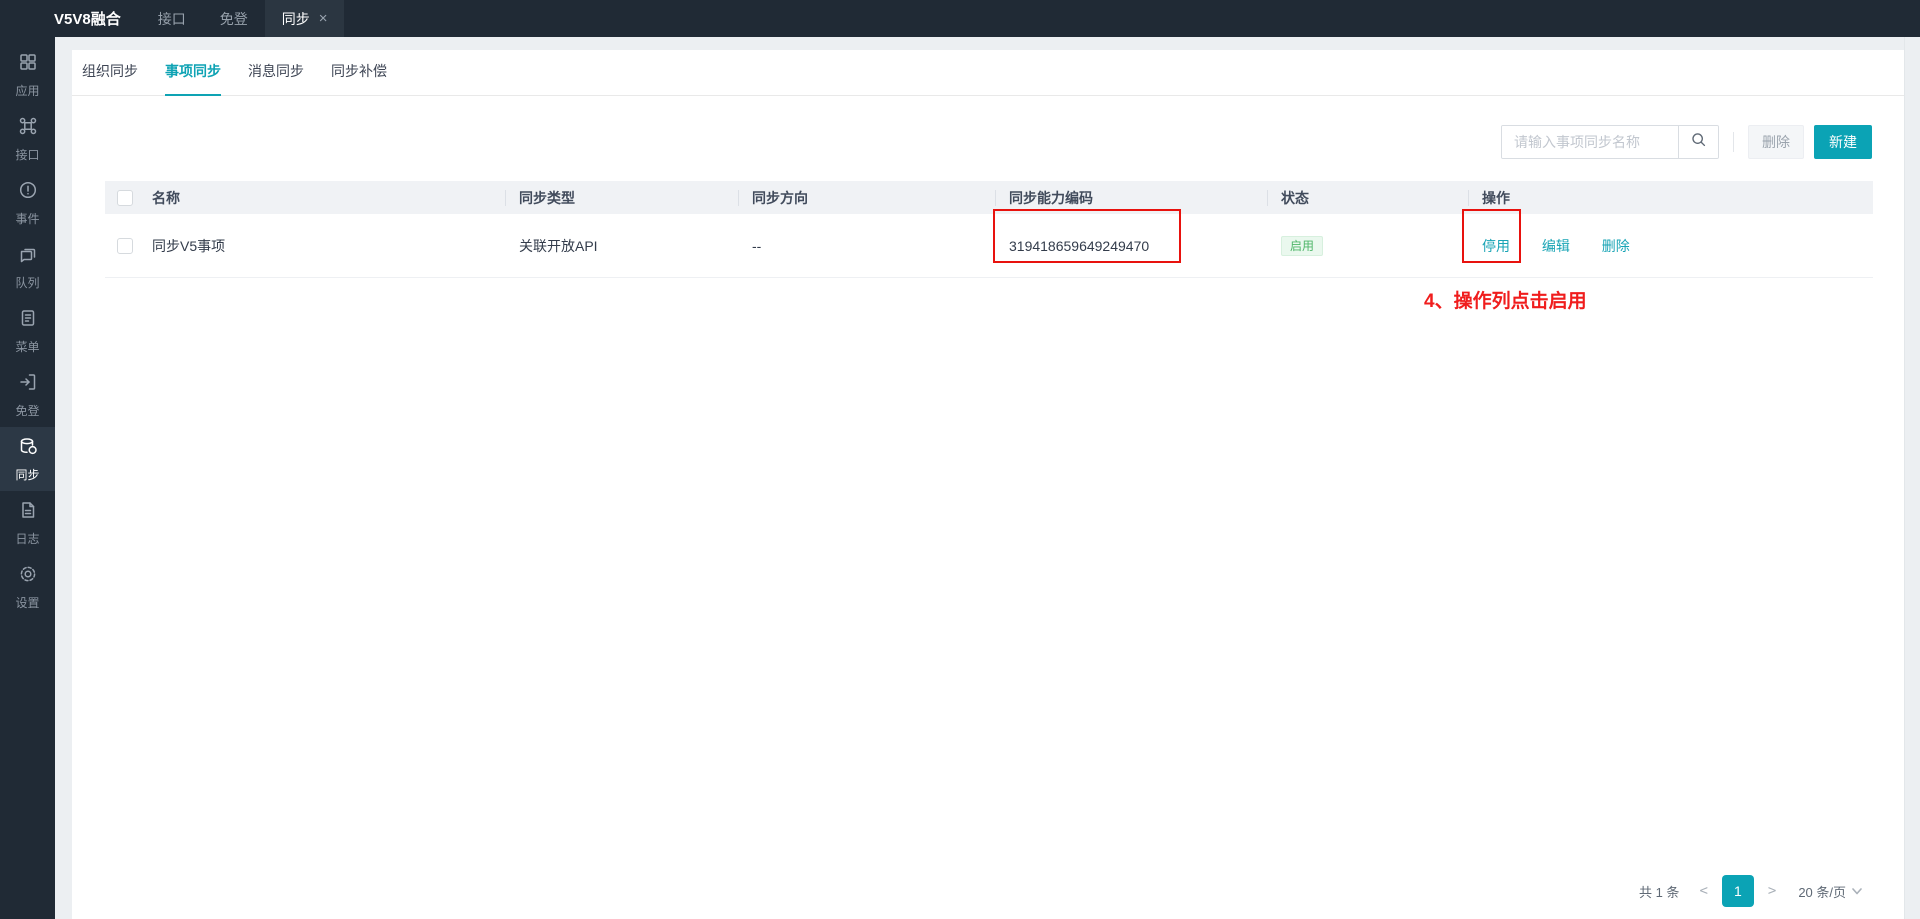 This screenshot has width=1920, height=919. I want to click on cell-code: 319418659649249470, so click(1079, 245).